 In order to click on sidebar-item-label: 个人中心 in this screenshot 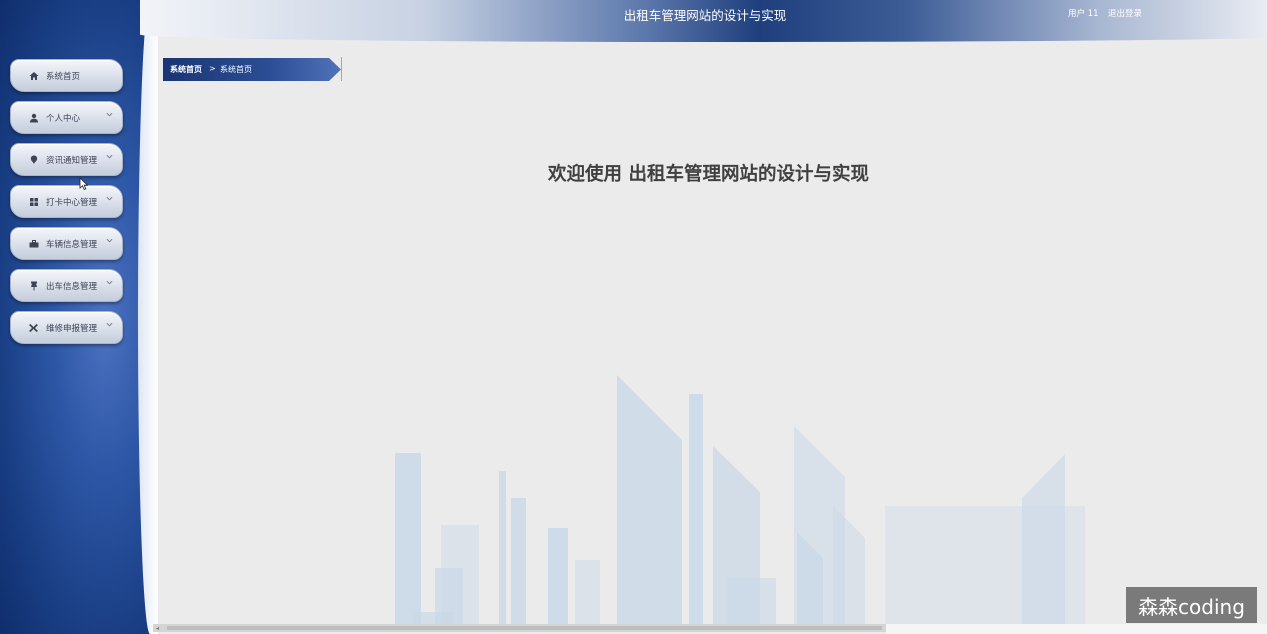, I will do `click(63, 118)`.